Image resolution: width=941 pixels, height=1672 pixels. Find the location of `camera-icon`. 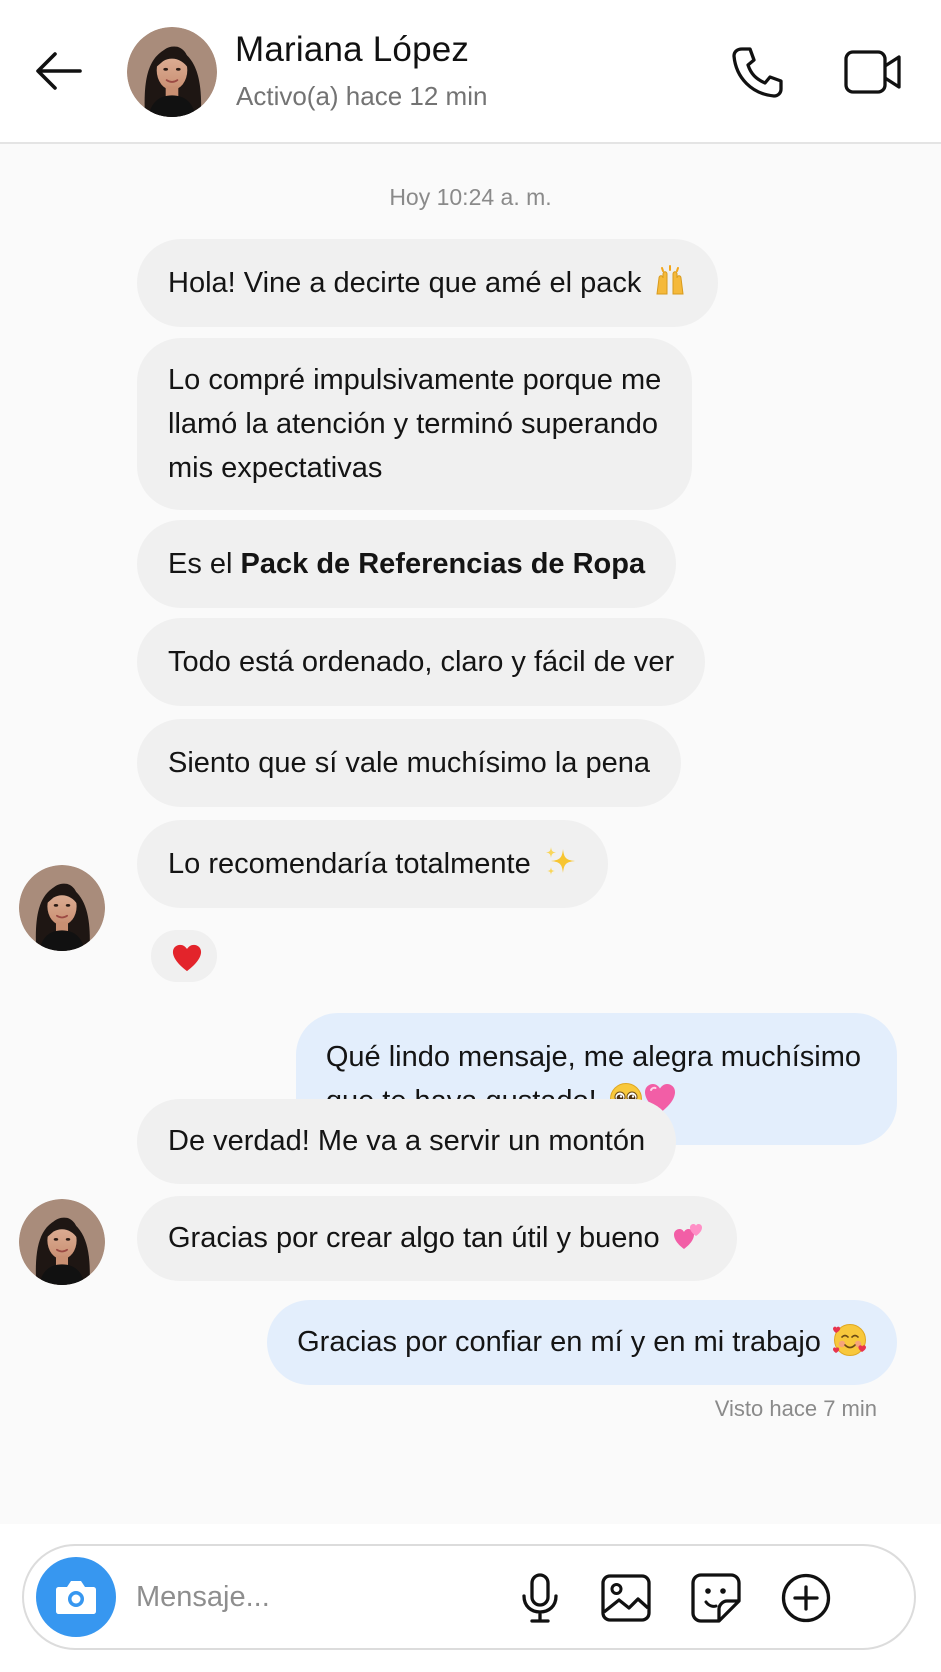

camera-icon is located at coordinates (76, 1597).